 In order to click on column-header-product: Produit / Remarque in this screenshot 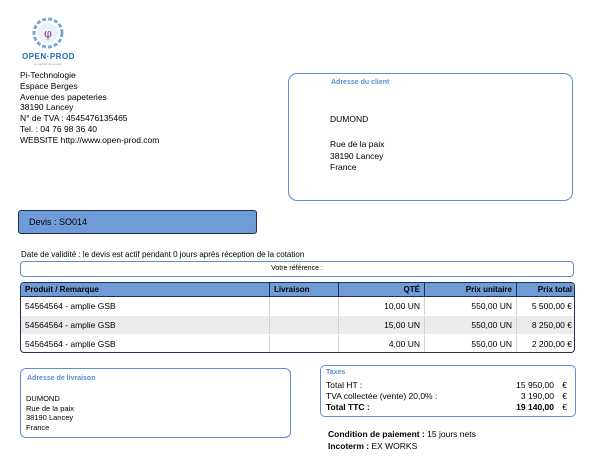, I will do `click(145, 290)`.